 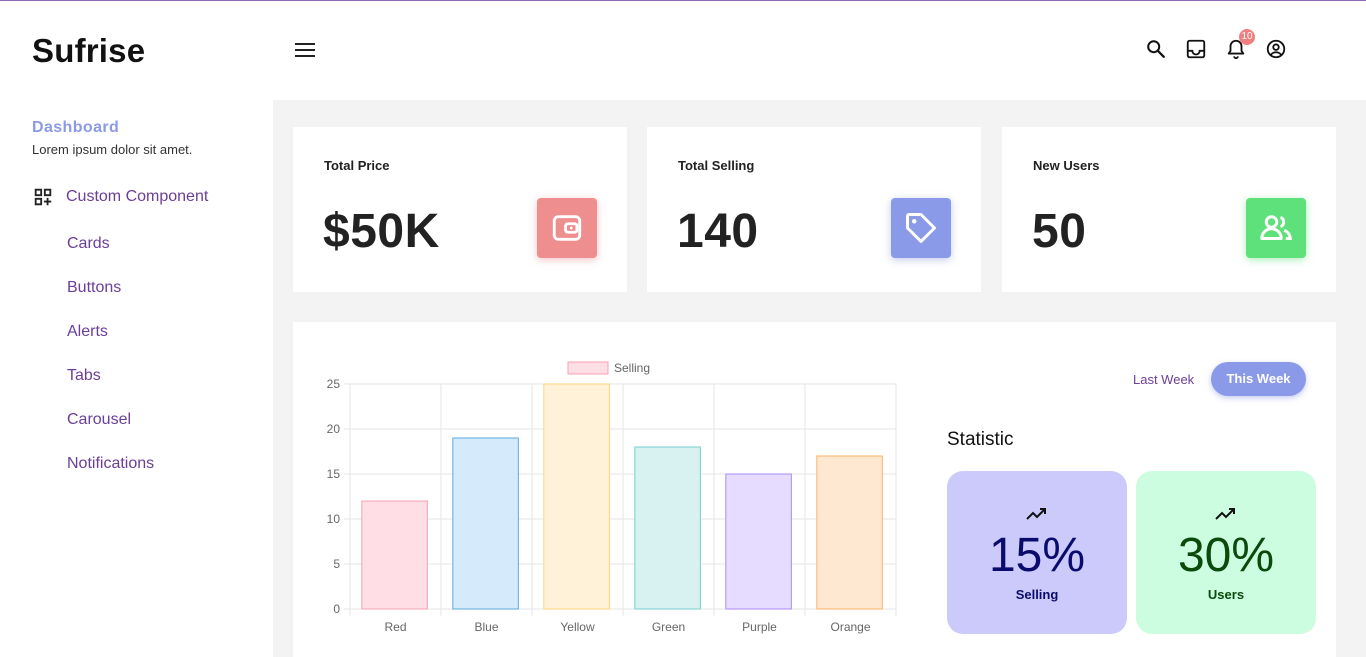 I want to click on y-tick-label: 0, so click(x=336, y=609).